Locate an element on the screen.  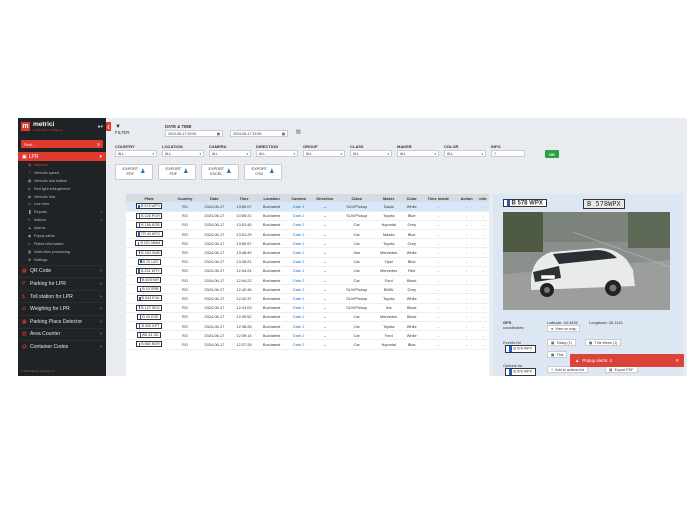
plate-badge: B 678 KIR is located at coordinates (149, 280).